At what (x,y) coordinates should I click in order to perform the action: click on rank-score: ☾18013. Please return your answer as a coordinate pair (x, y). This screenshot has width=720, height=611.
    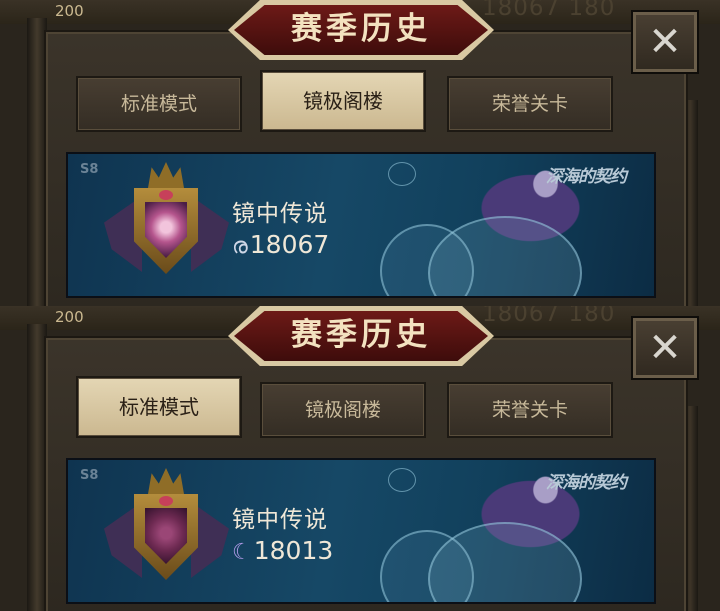
    Looking at the image, I should click on (282, 550).